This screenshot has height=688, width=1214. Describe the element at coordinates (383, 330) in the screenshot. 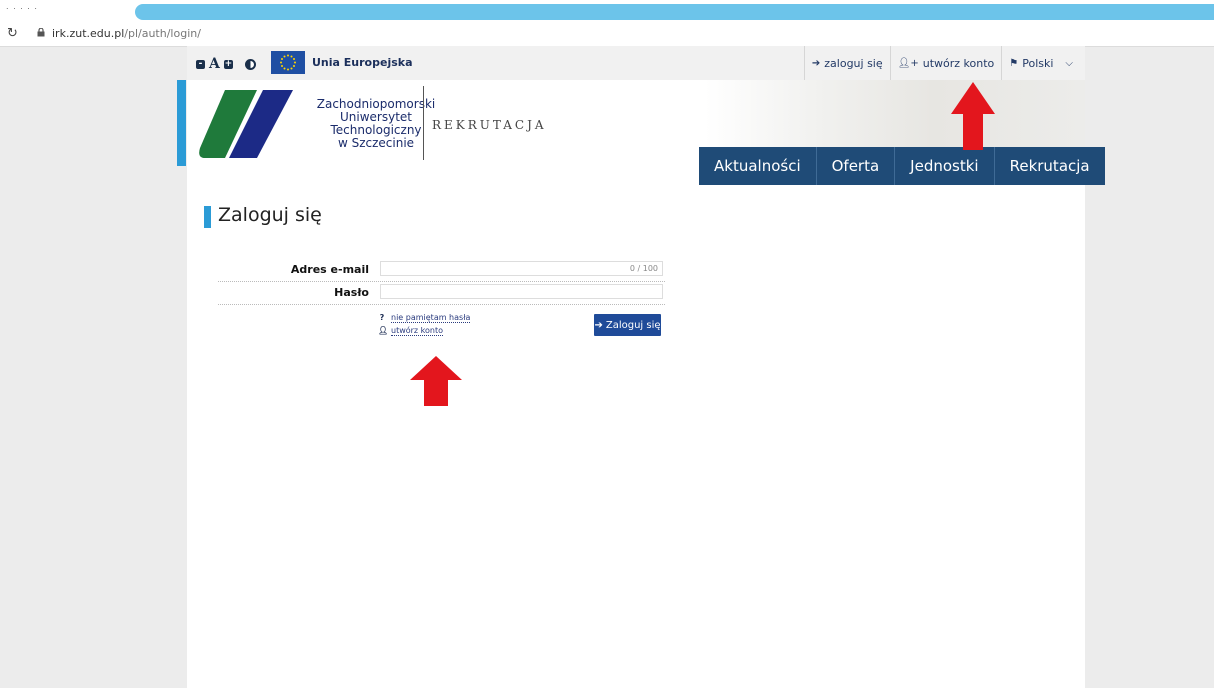

I see `user-plus-icon: 👤︎` at that location.